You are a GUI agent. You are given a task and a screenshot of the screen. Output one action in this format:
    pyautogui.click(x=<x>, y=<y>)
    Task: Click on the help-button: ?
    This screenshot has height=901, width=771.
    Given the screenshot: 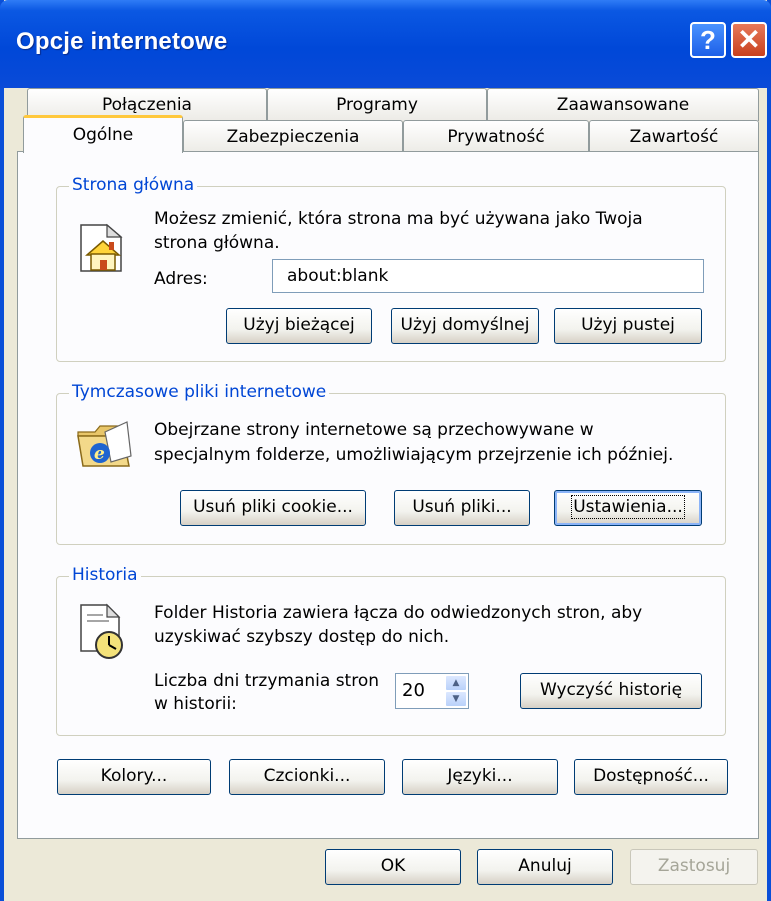 What is the action you would take?
    pyautogui.click(x=708, y=40)
    